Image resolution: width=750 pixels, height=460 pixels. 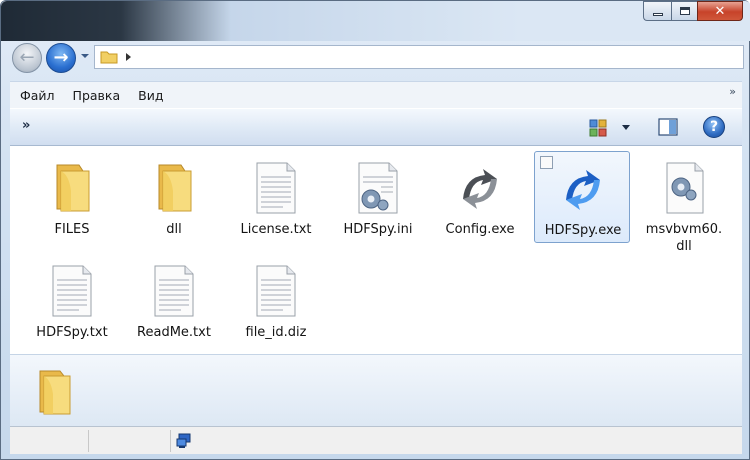 What do you see at coordinates (183, 440) in the screenshot?
I see `network-computer-icon` at bounding box center [183, 440].